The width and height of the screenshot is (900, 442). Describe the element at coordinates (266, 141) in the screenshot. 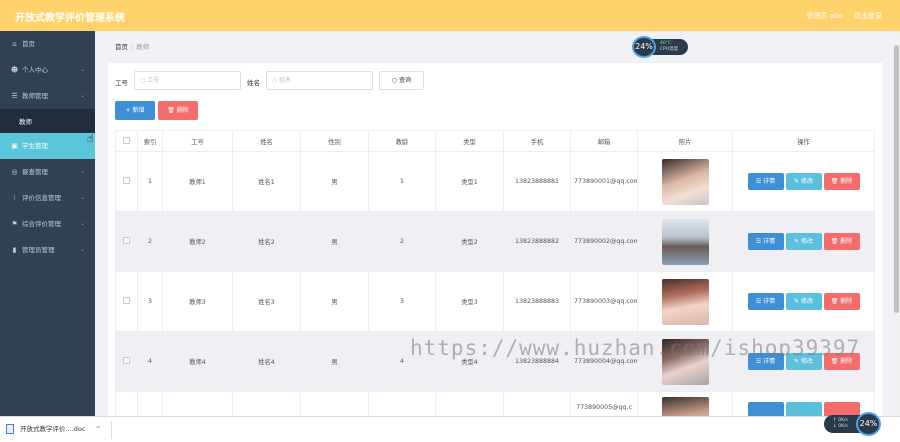

I see `column-header: 姓名` at that location.